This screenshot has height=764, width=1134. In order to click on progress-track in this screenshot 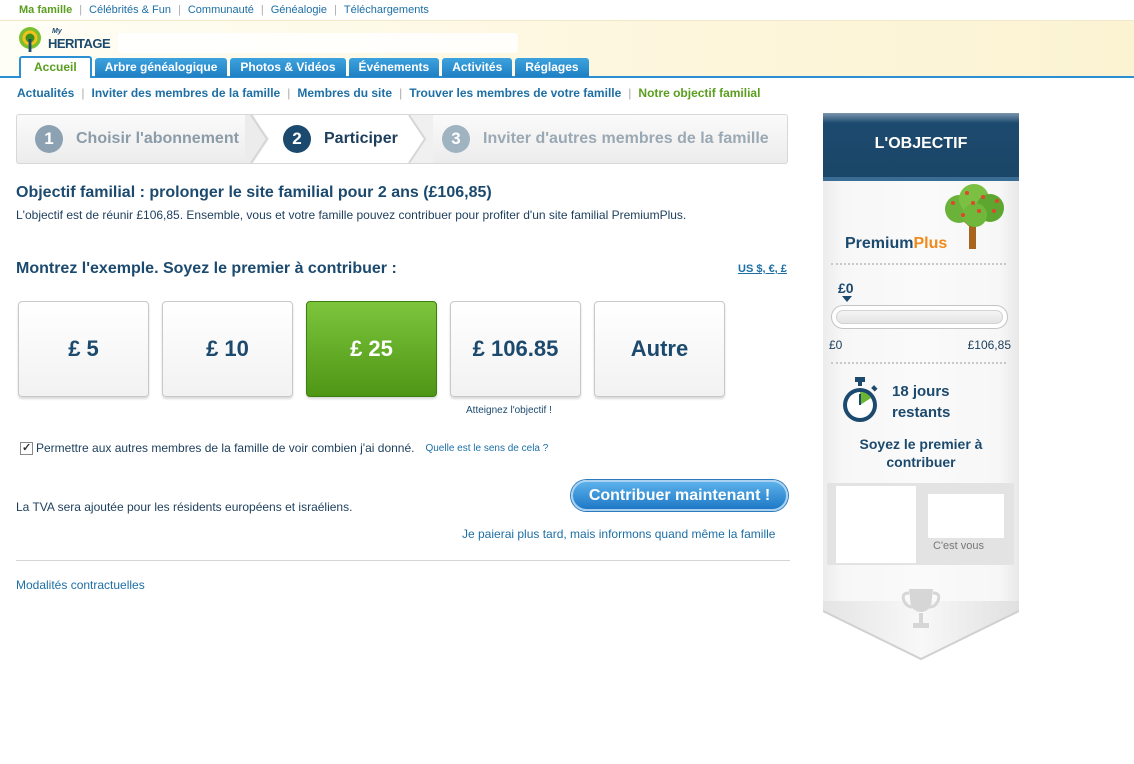, I will do `click(919, 317)`.